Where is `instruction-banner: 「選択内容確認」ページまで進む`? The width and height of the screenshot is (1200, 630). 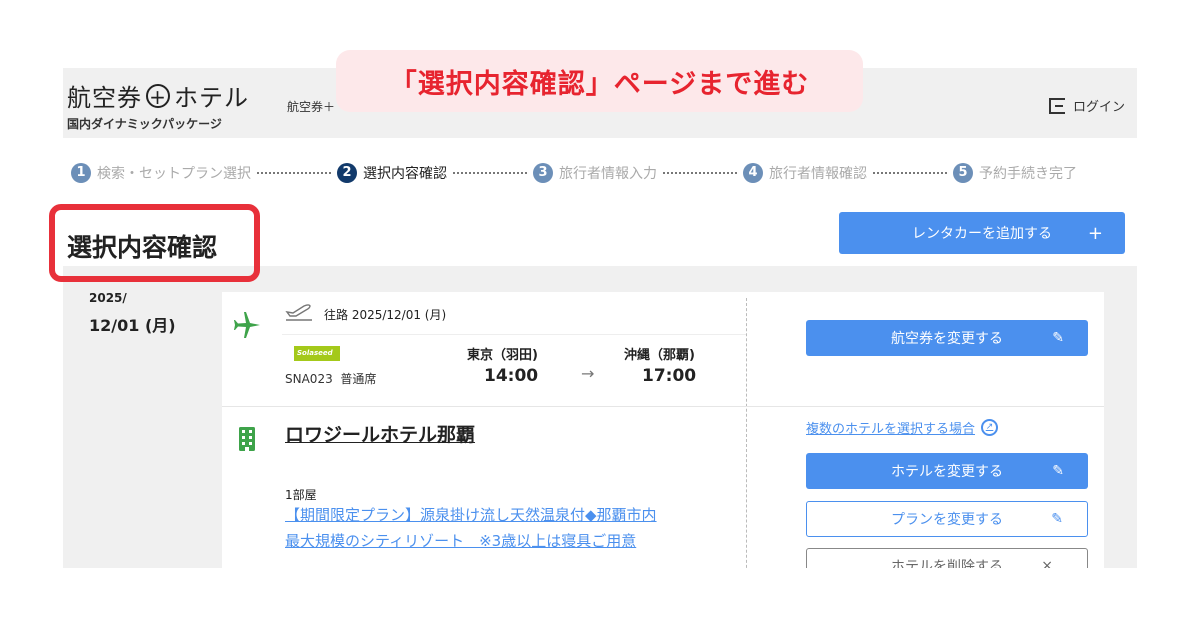
instruction-banner: 「選択内容確認」ページまで進む is located at coordinates (599, 81).